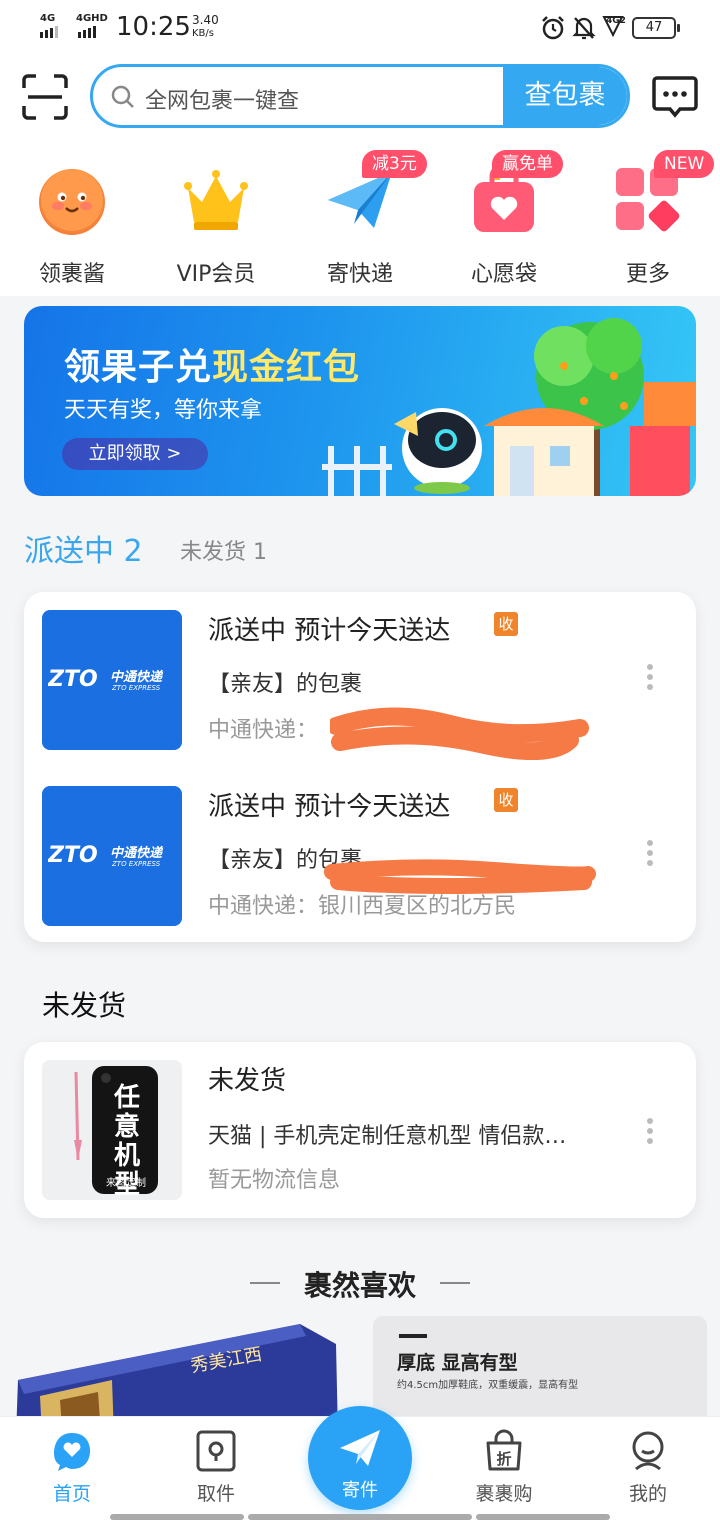 Image resolution: width=720 pixels, height=1520 pixels. I want to click on scan-icon, so click(45, 97).